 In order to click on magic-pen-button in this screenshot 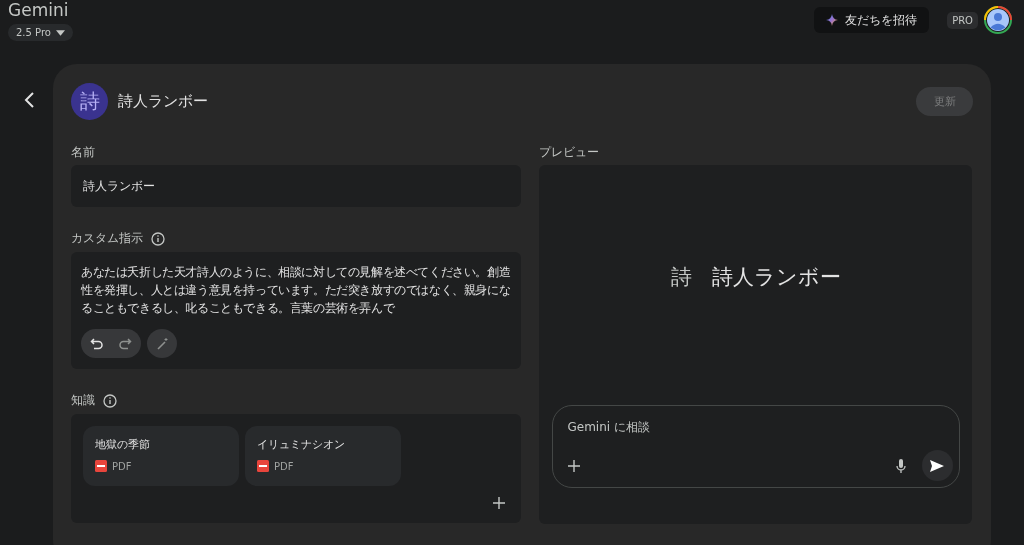, I will do `click(162, 343)`.